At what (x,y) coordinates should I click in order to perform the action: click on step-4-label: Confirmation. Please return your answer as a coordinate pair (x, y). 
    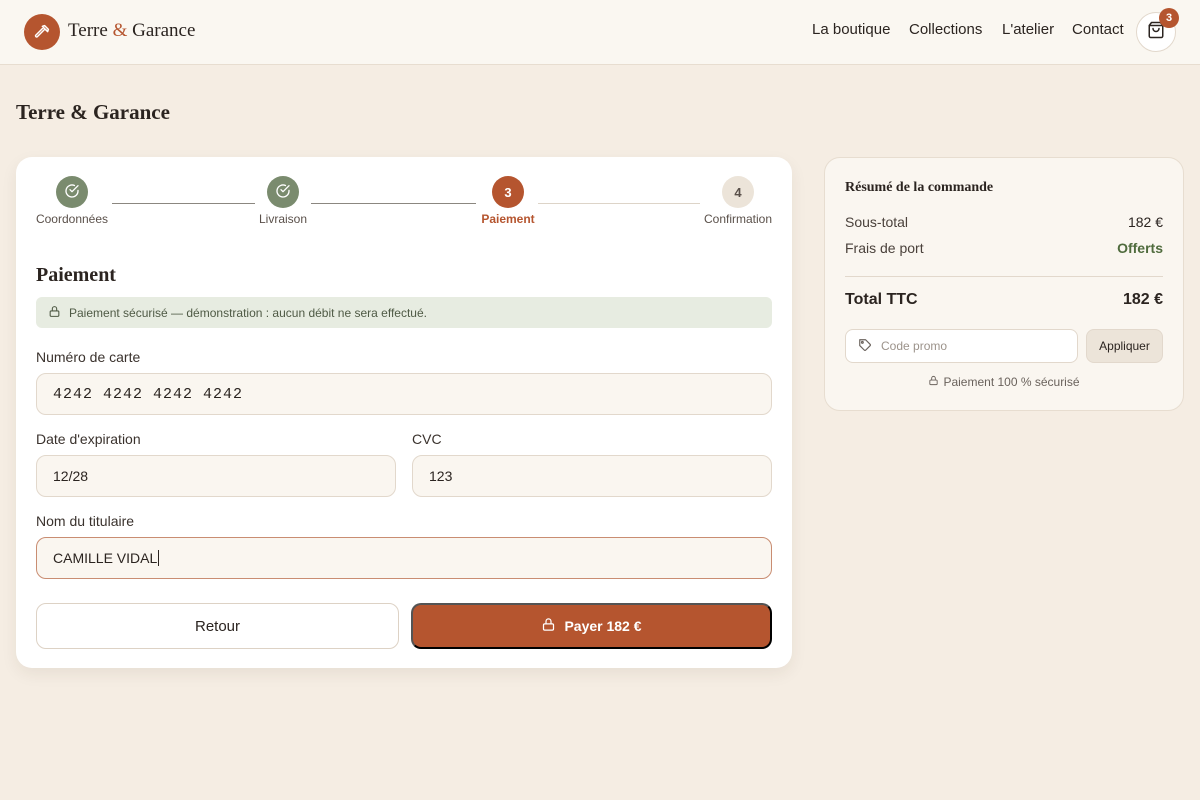
    Looking at the image, I should click on (738, 219).